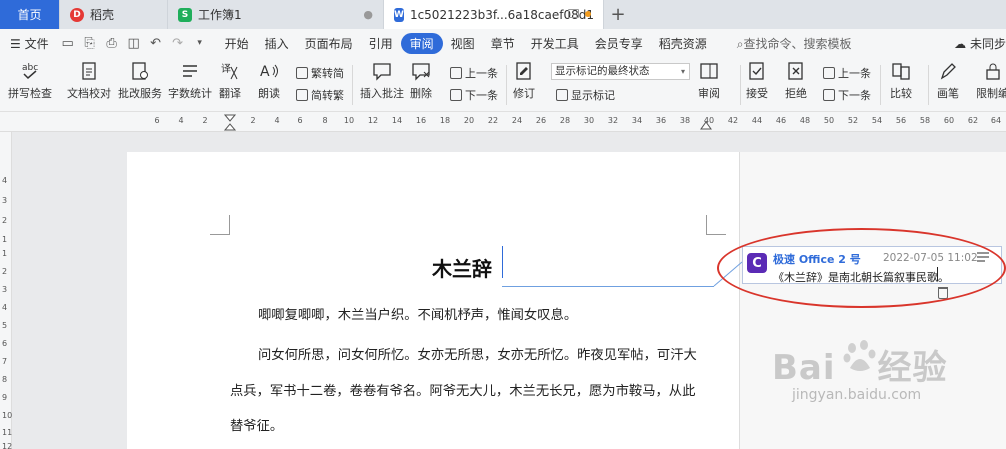  Describe the element at coordinates (462, 267) in the screenshot. I see `document-title: 木兰辞` at that location.